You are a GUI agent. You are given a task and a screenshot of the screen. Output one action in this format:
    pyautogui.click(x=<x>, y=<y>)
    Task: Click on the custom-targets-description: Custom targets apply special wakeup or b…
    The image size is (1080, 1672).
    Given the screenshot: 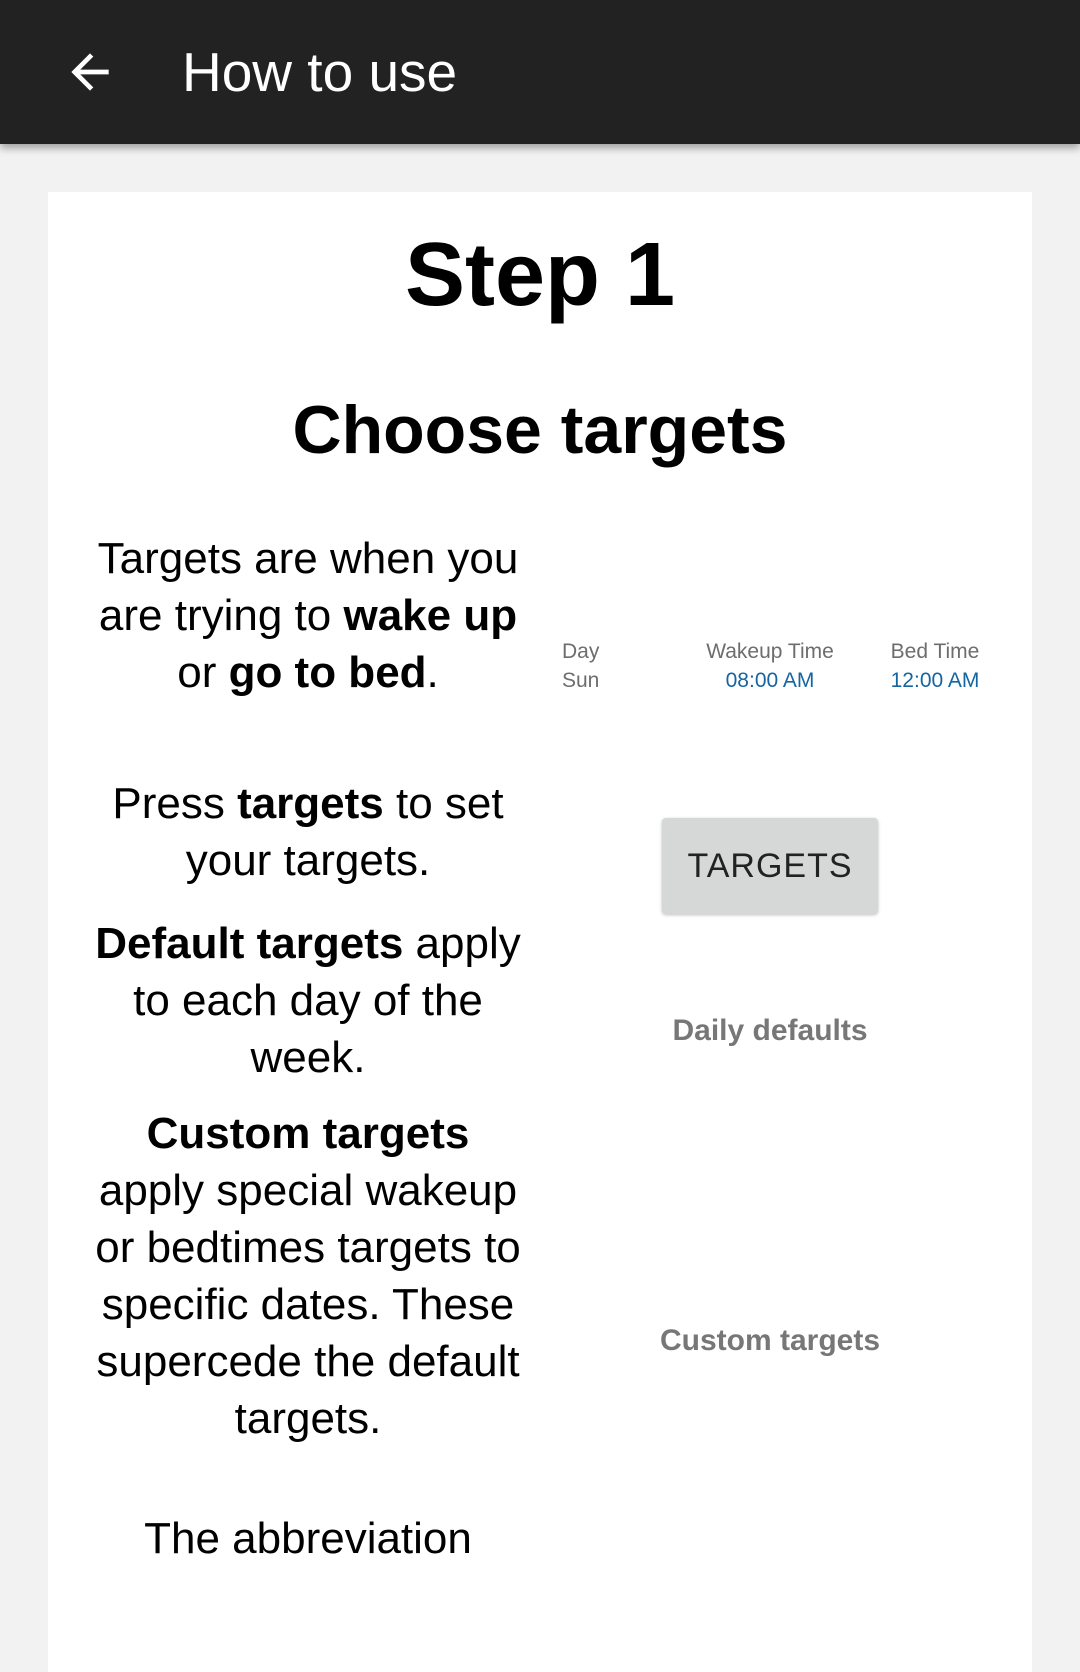 What is the action you would take?
    pyautogui.click(x=308, y=1276)
    